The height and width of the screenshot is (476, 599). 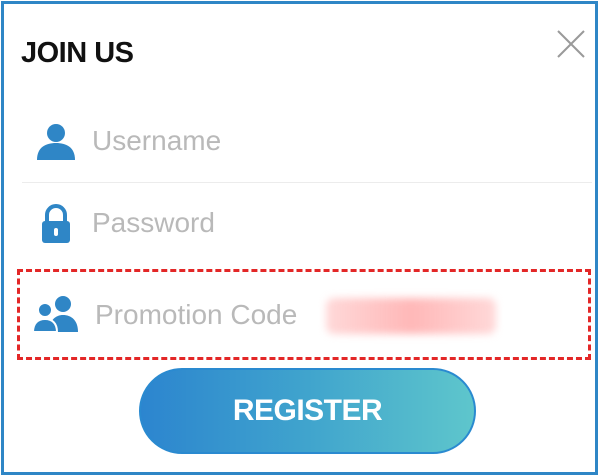 What do you see at coordinates (77, 53) in the screenshot?
I see `dialog-title: JOIN US` at bounding box center [77, 53].